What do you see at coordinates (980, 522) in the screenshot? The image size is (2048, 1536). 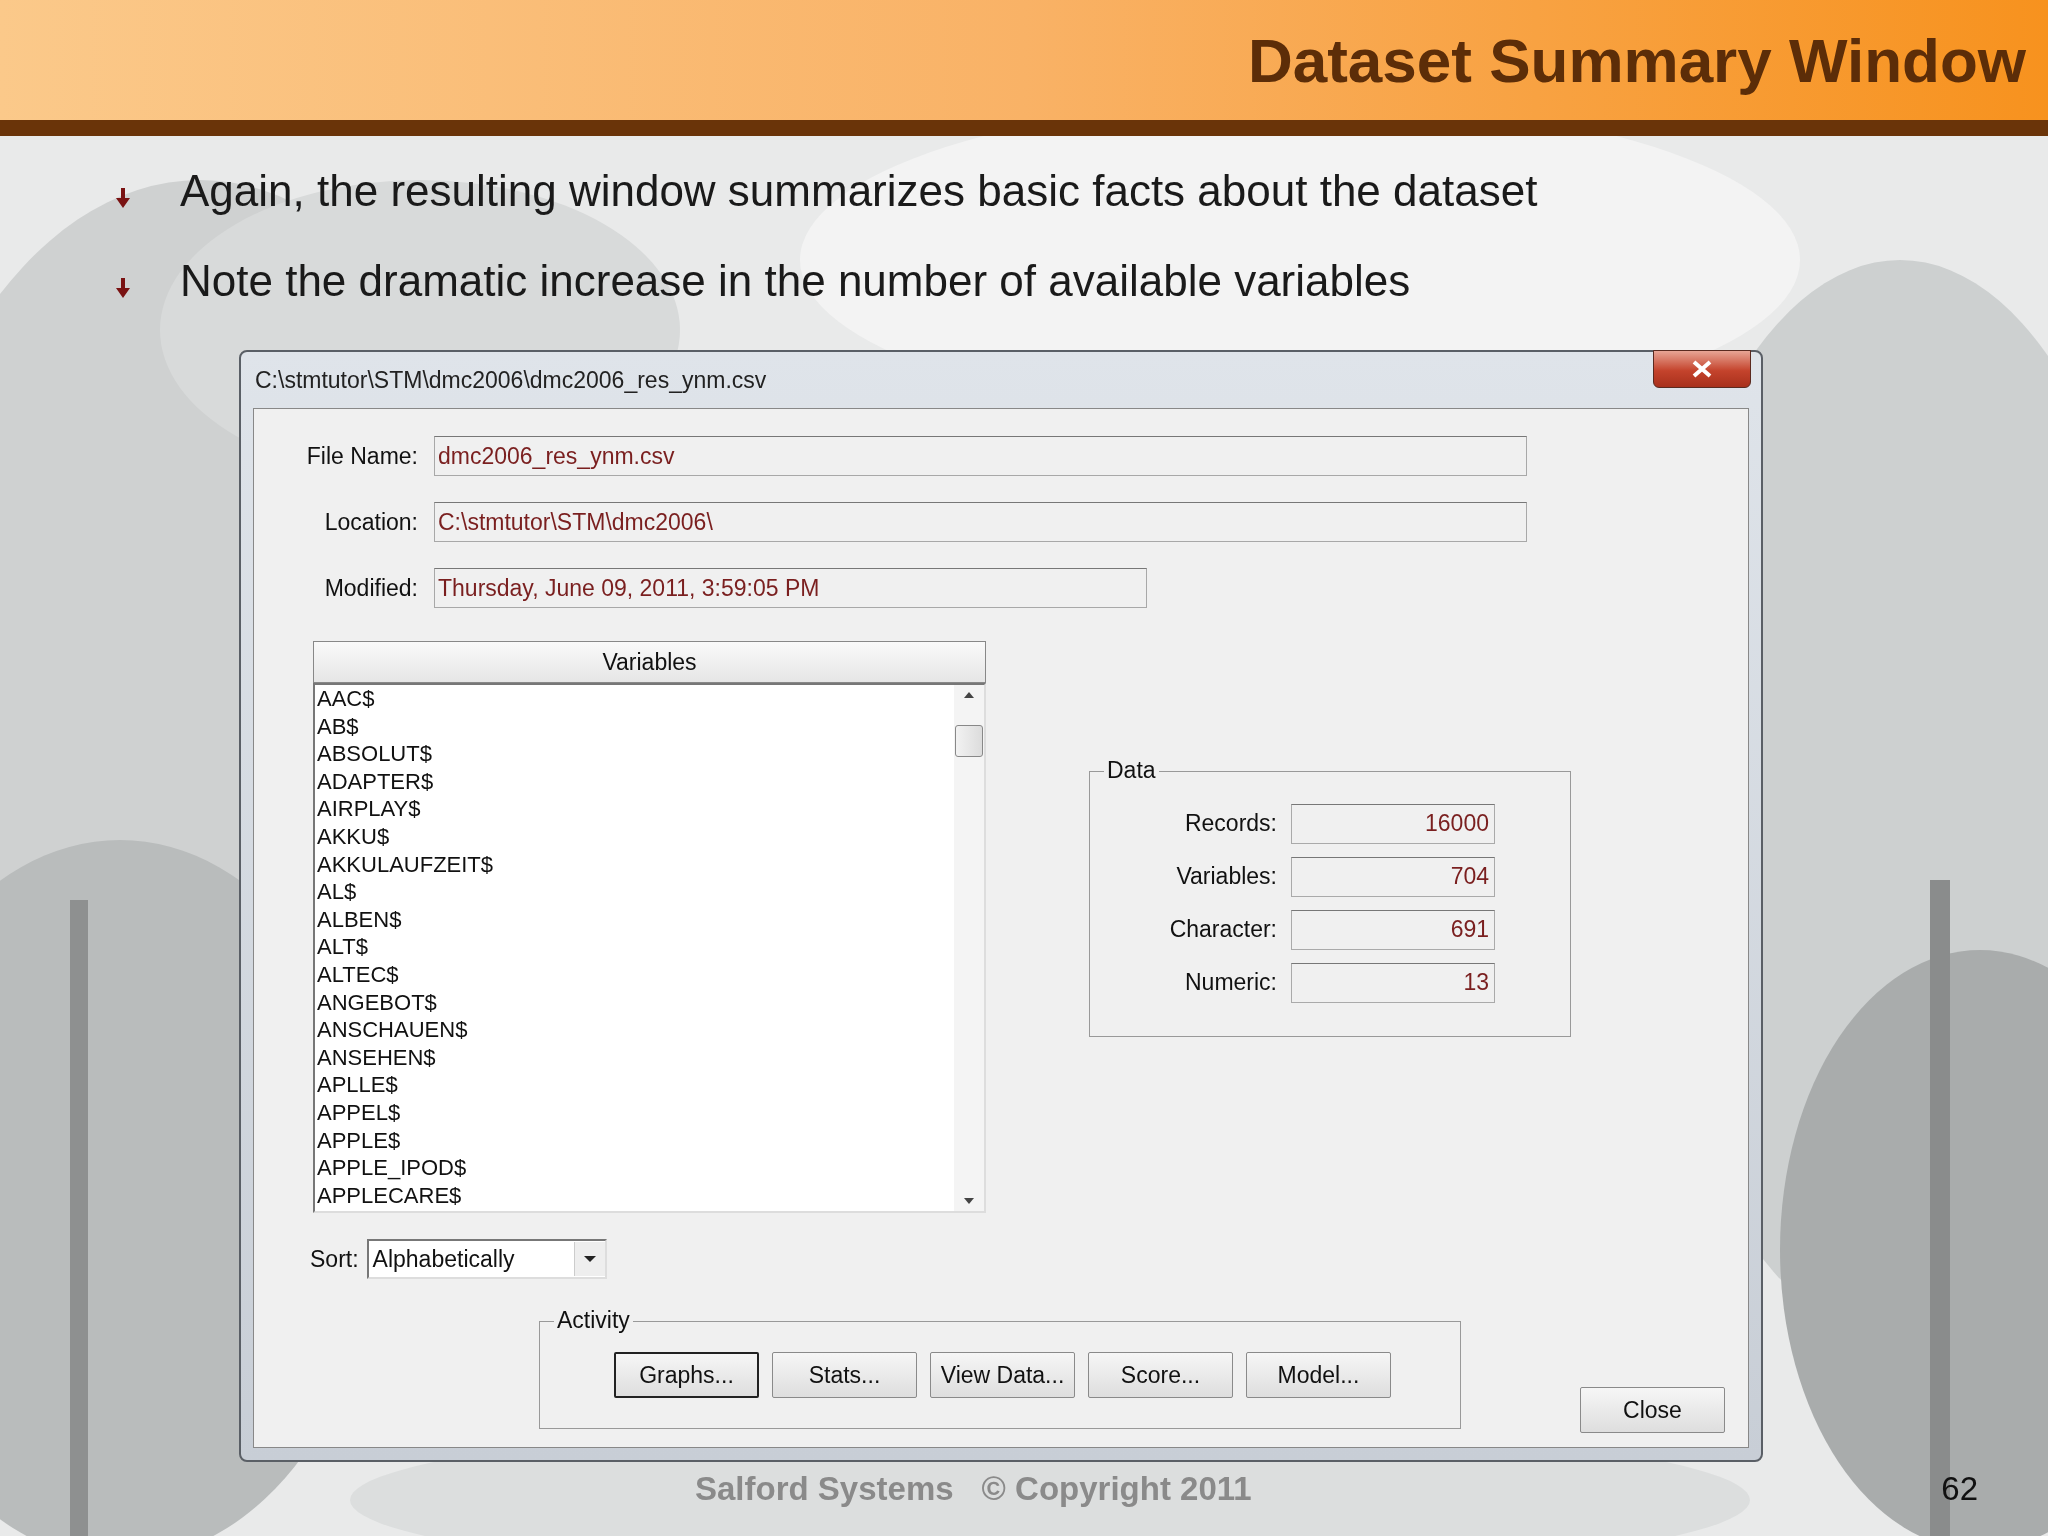 I see `text-field: C:\stmtutor\STM\dmc2006\` at bounding box center [980, 522].